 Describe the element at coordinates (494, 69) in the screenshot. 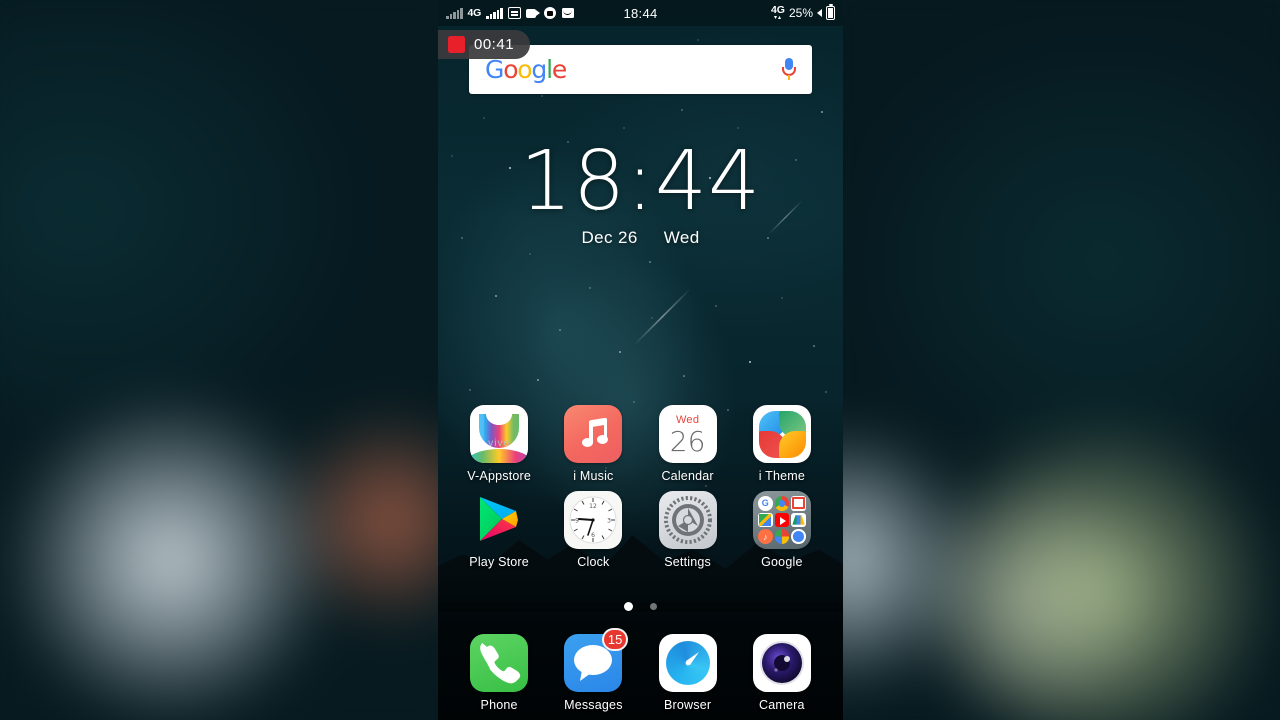

I see `google-logo-letter-0: G` at that location.